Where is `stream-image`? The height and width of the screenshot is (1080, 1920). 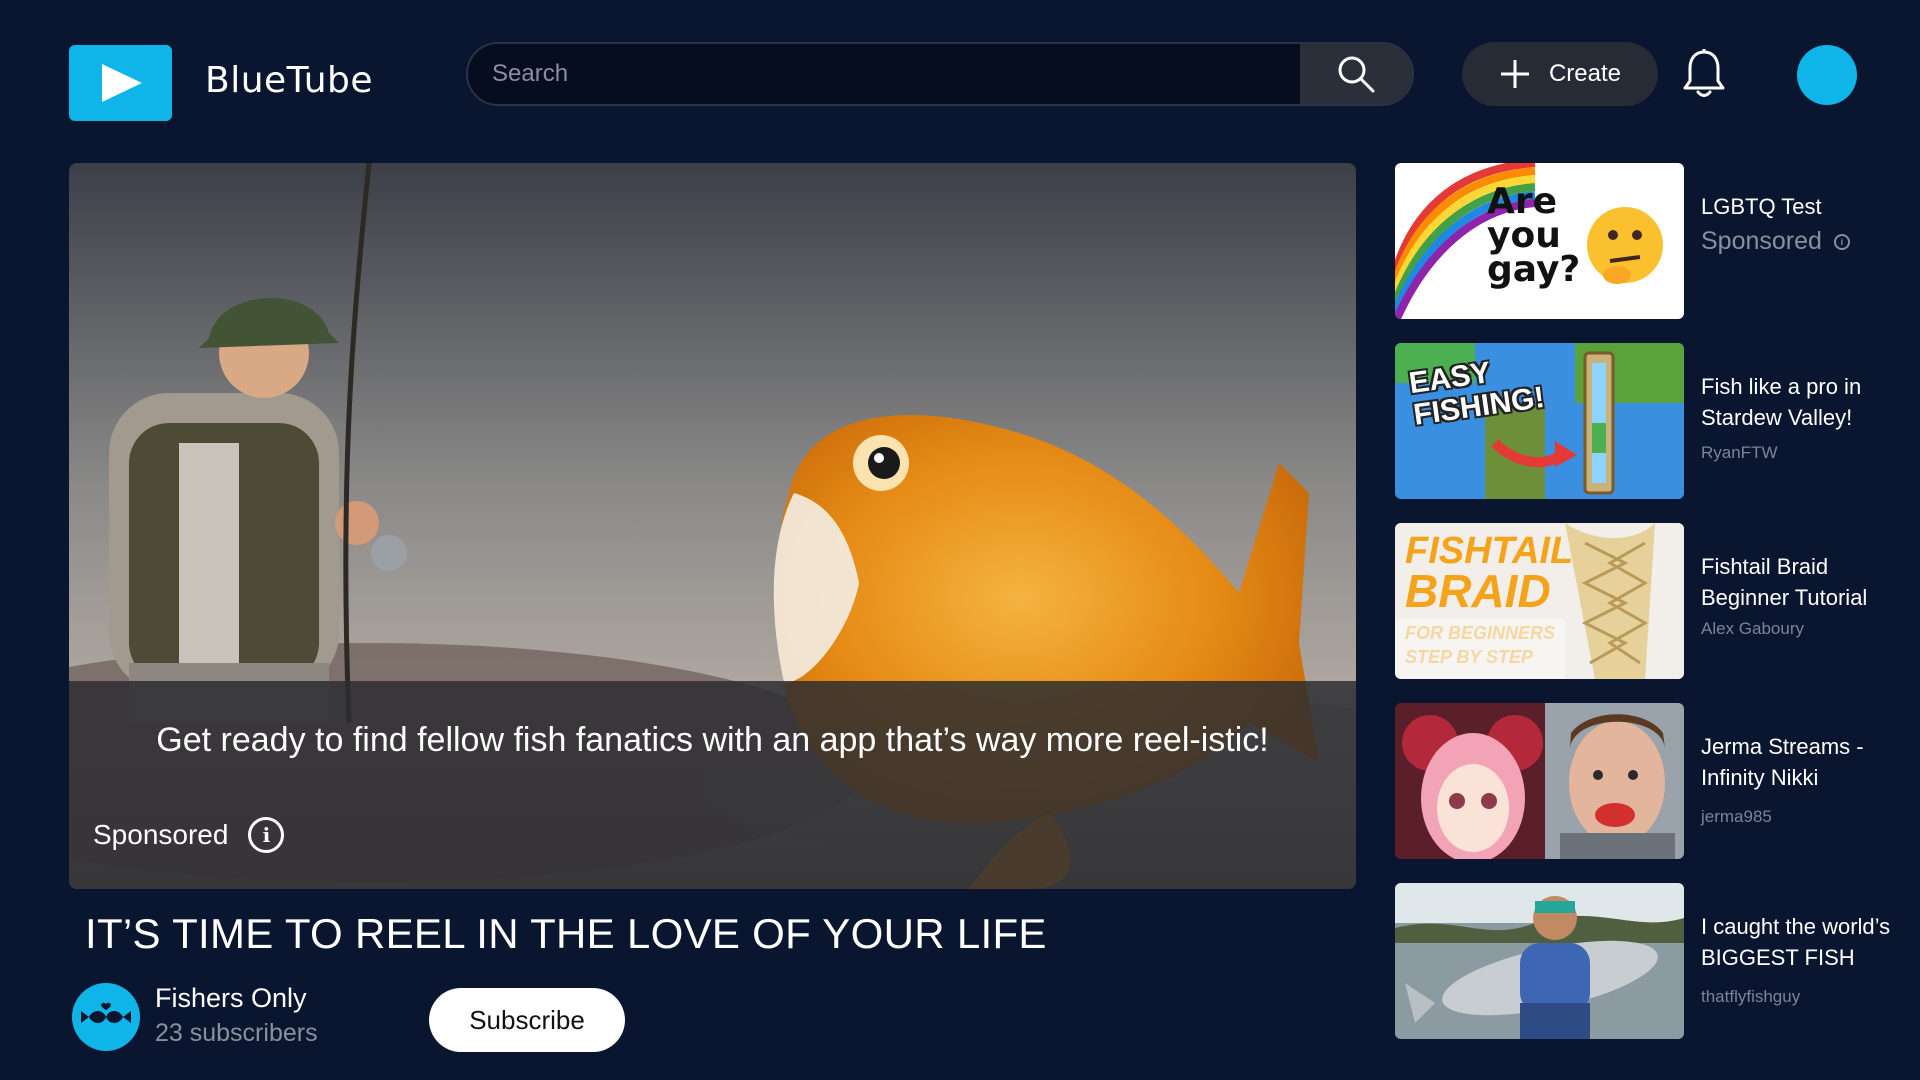
stream-image is located at coordinates (1539, 781).